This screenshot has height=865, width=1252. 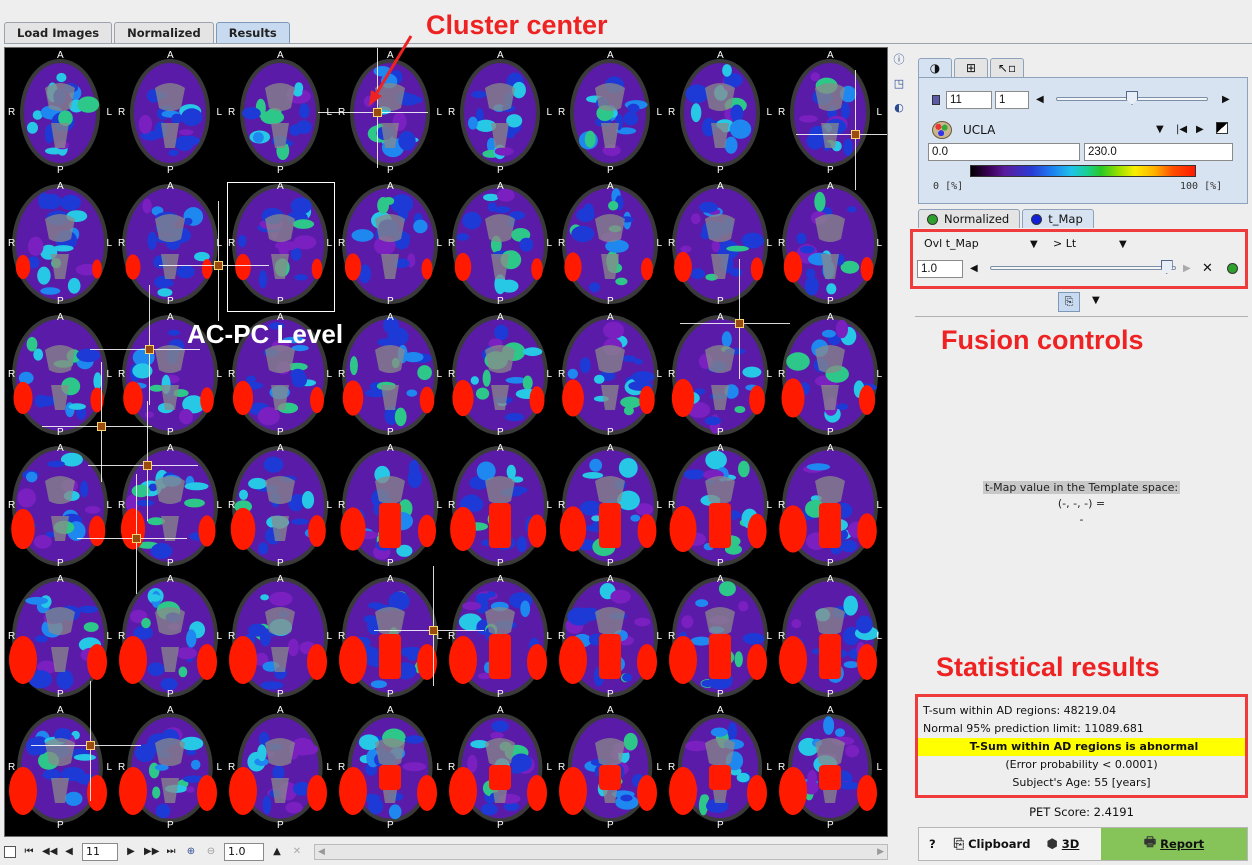 I want to click on slice-number-field: 11, so click(x=100, y=852).